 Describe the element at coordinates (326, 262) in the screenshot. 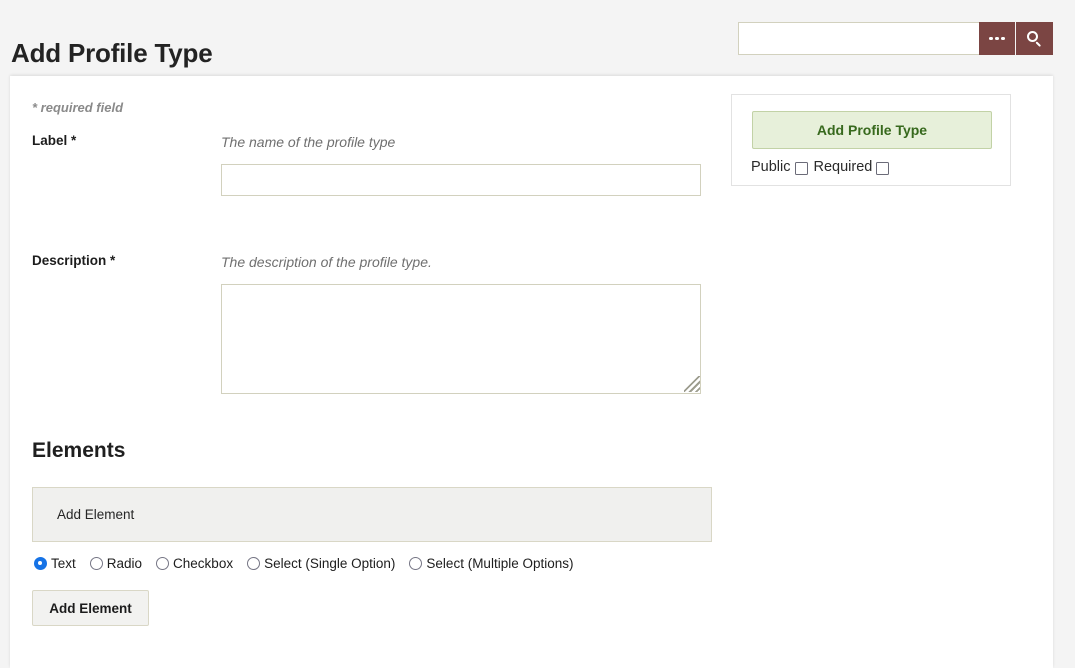

I see `description-field-hint: The description of the profile type.` at that location.